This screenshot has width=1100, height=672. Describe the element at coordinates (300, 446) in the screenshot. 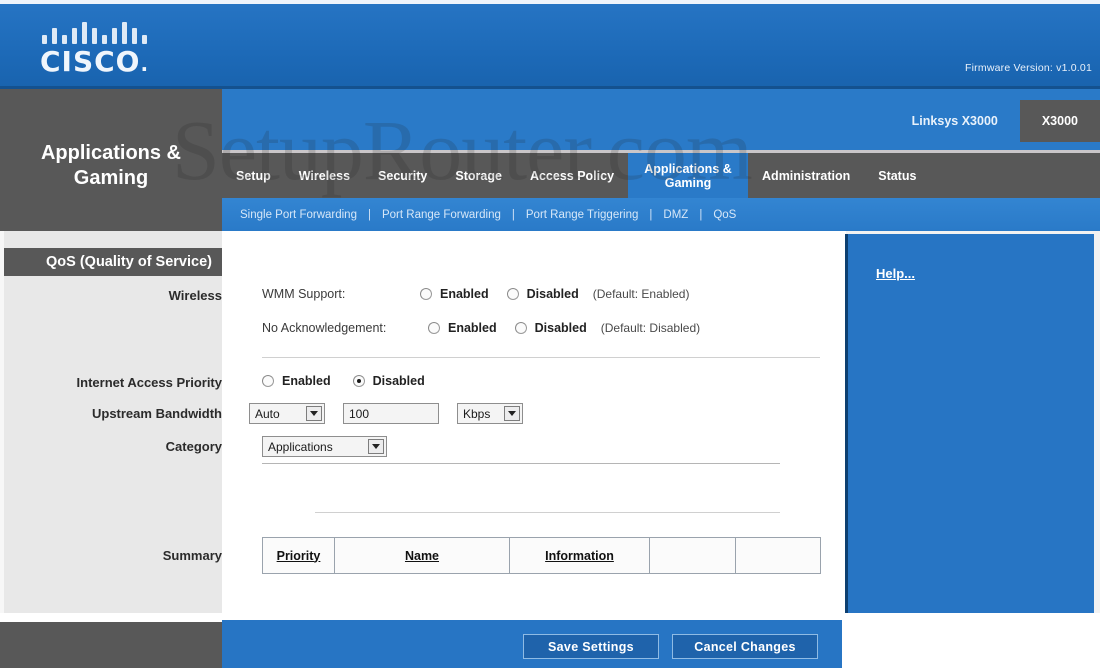

I see `category-value: Applications` at that location.